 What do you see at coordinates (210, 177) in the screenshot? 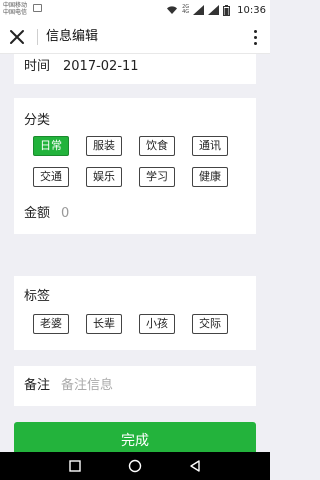
I see `category-option-health: 健康` at bounding box center [210, 177].